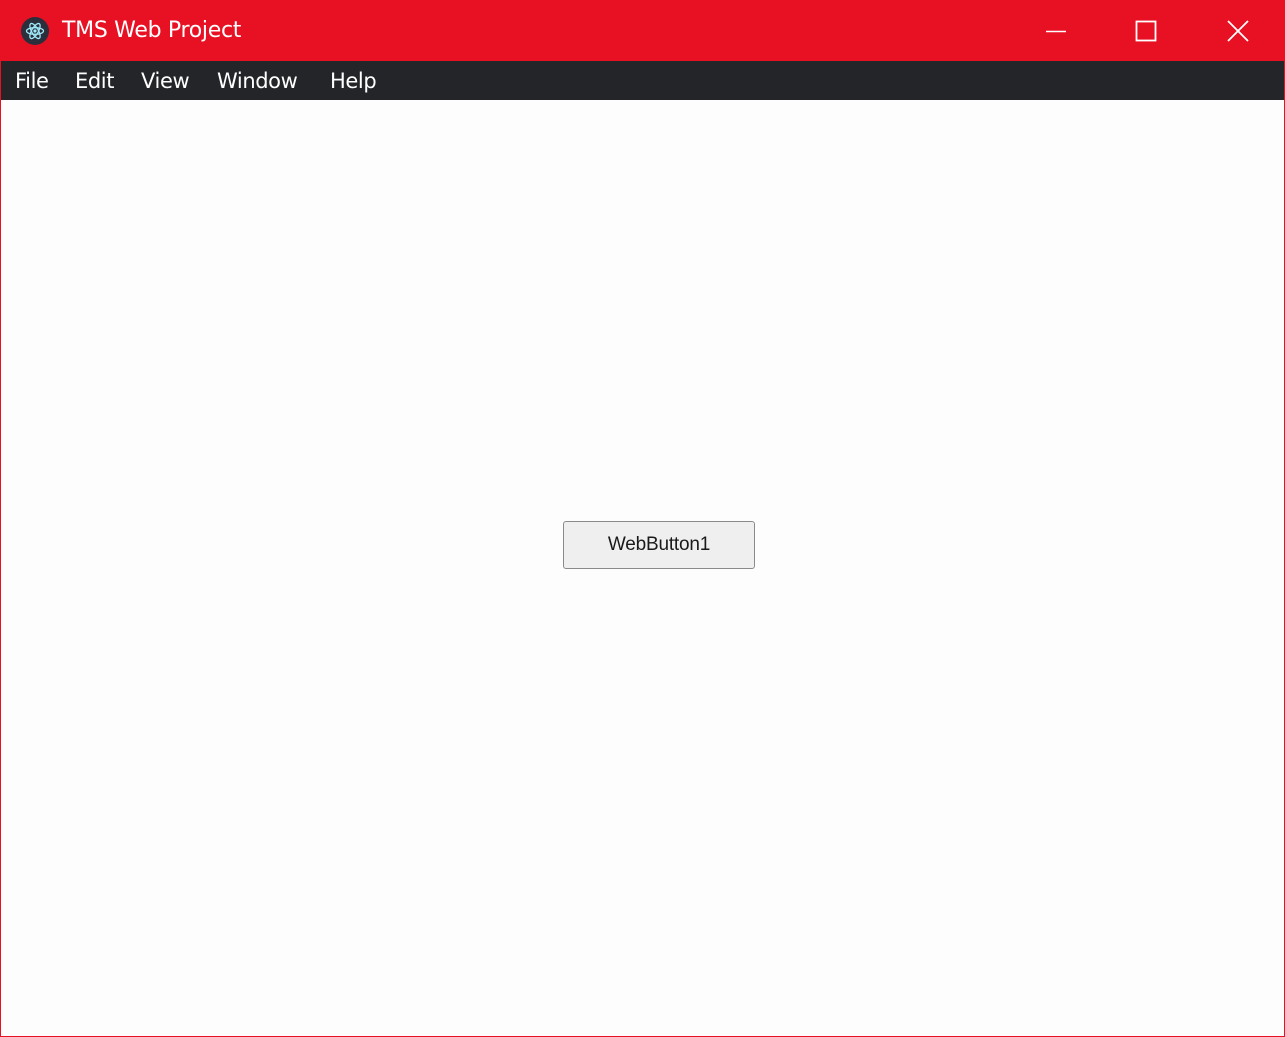  Describe the element at coordinates (165, 81) in the screenshot. I see `menu-item-view: View` at that location.